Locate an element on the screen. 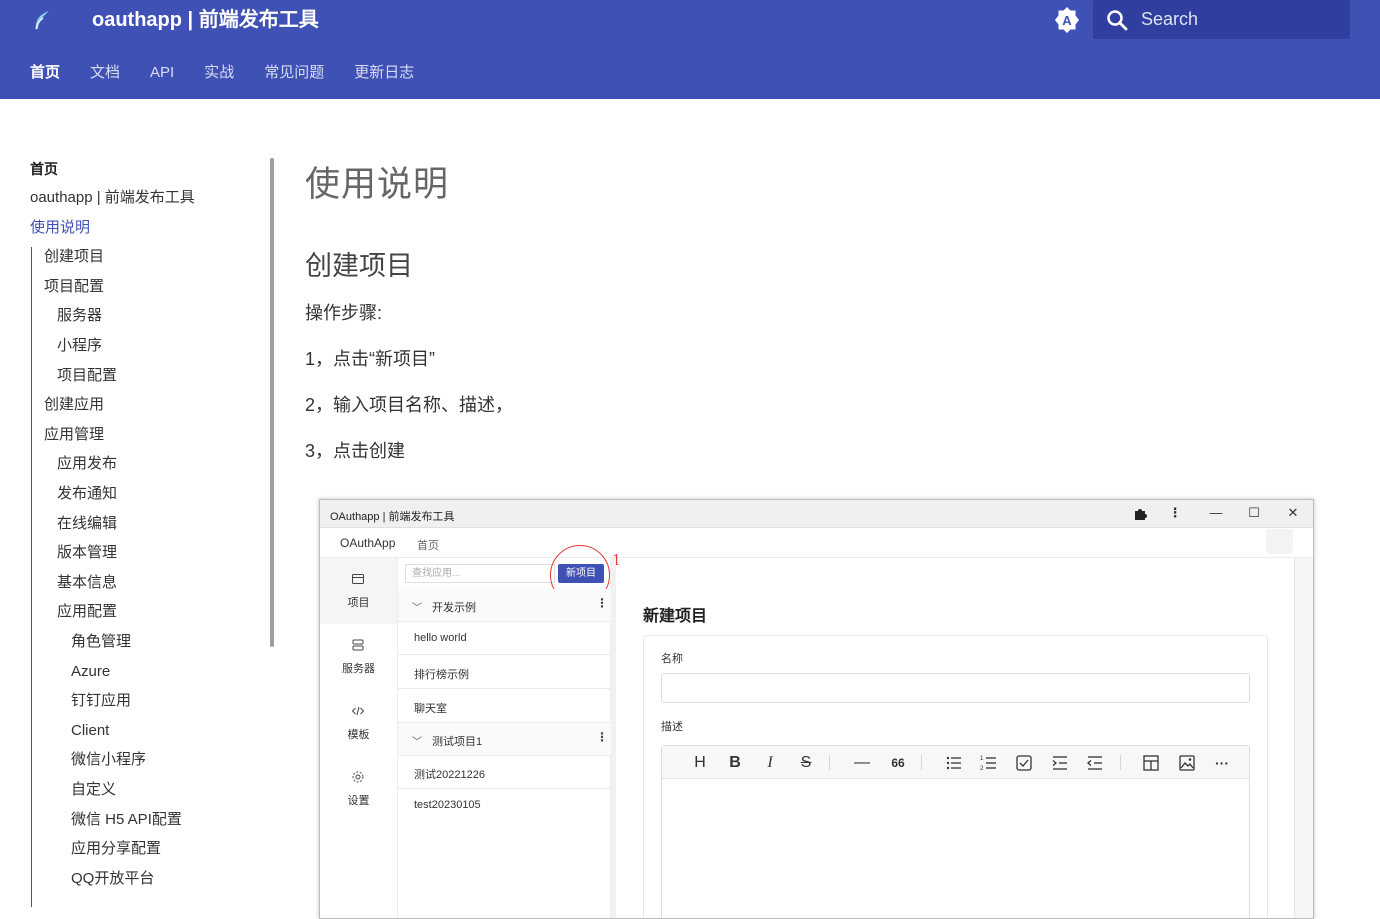 The image size is (1380, 919). language-icon-letter: A is located at coordinates (1067, 20).